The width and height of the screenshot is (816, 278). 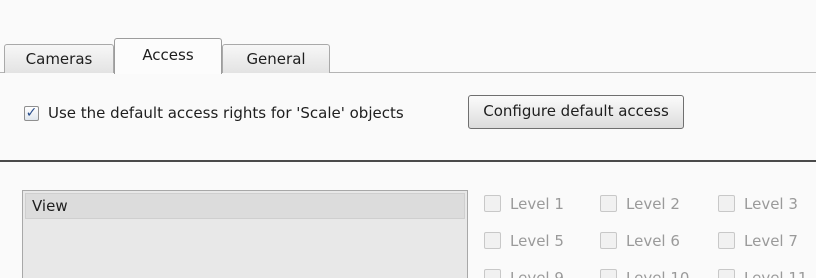 I want to click on level-2-checkbox: Level 2, so click(x=650, y=204).